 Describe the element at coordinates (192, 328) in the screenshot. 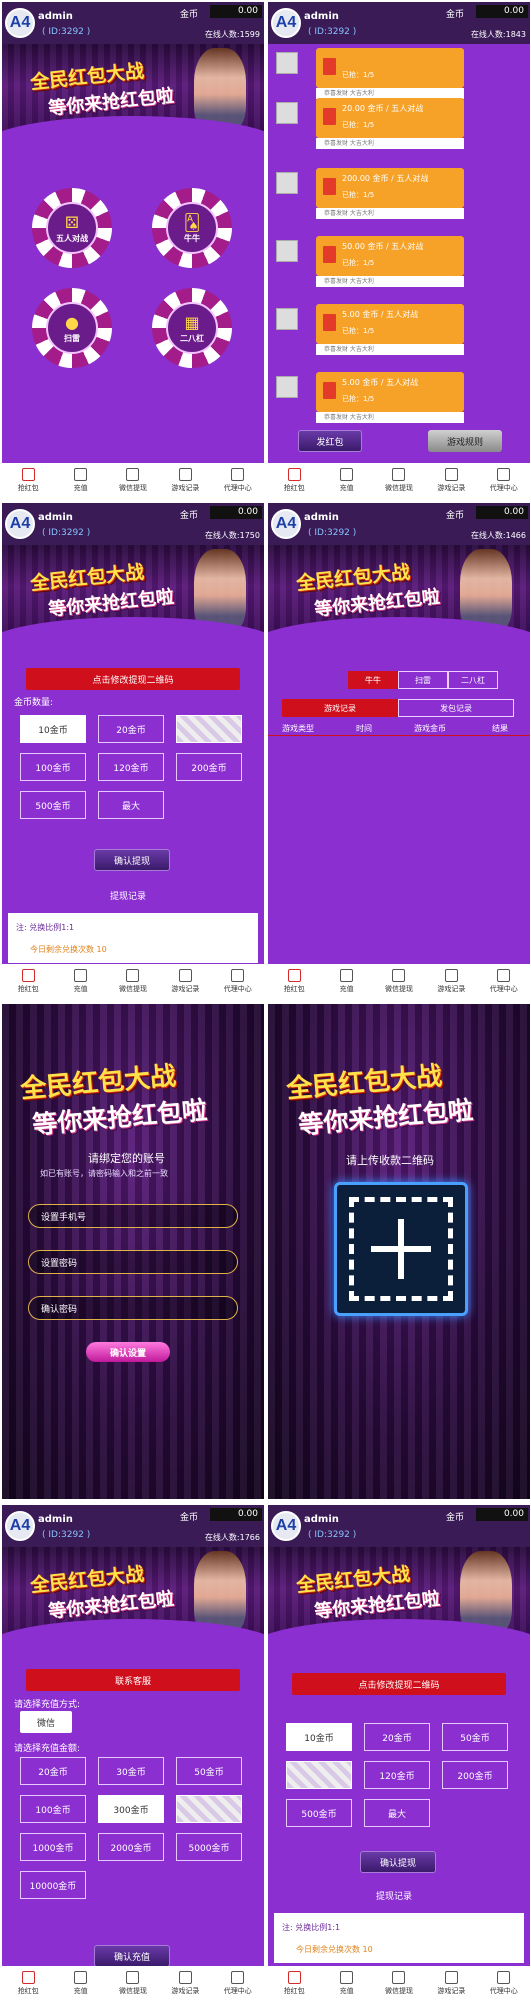

I see `game-chip-erbagang: ▦ 二八杠` at that location.